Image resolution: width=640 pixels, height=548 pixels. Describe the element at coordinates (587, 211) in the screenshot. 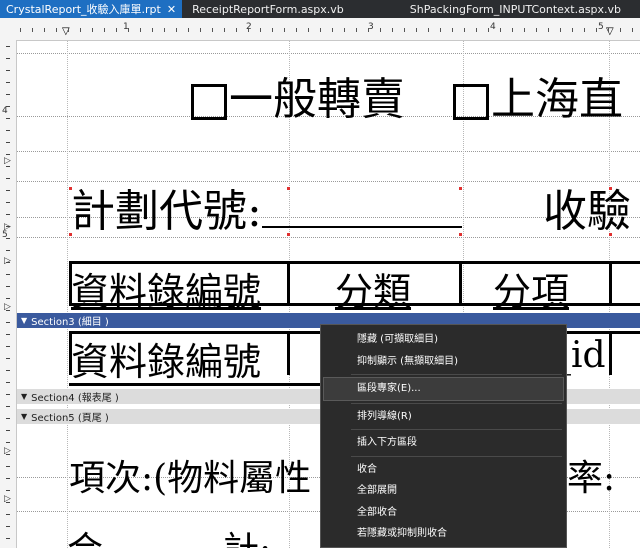

I see `receipt-label: 收驗` at that location.